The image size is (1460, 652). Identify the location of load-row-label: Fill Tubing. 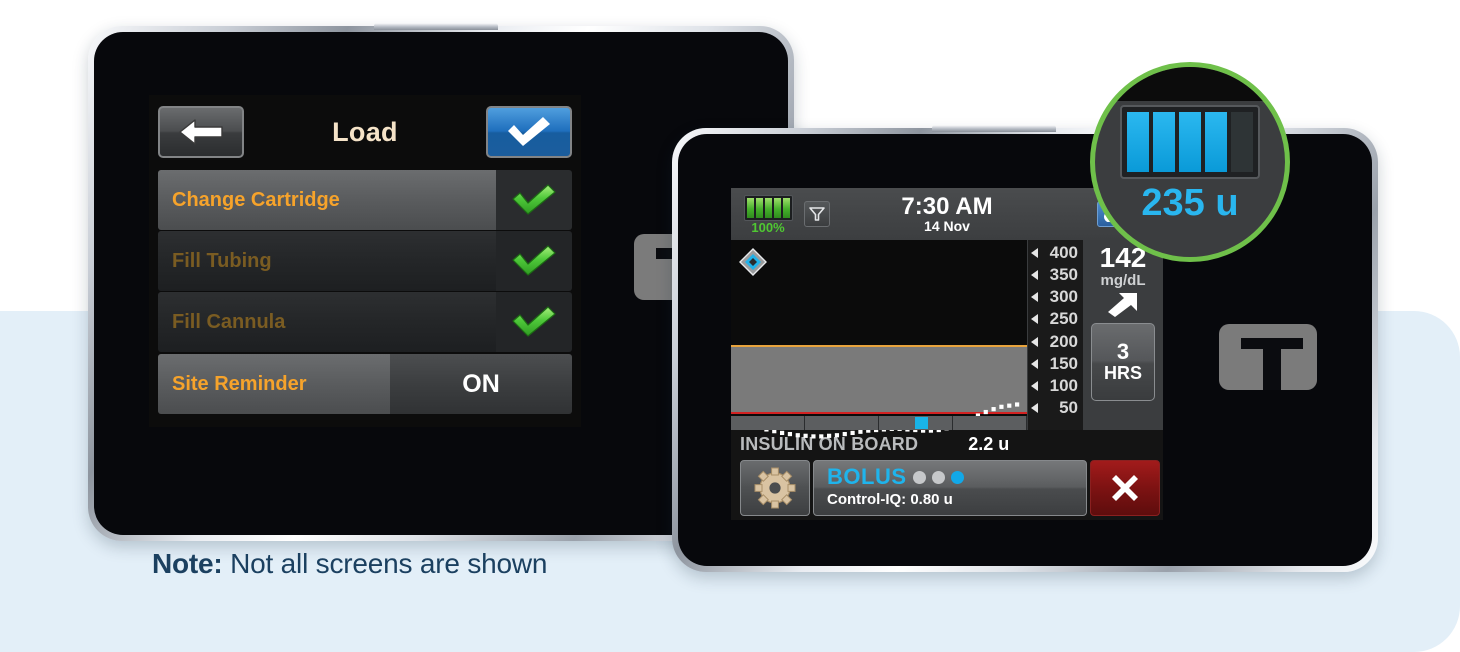
(327, 261).